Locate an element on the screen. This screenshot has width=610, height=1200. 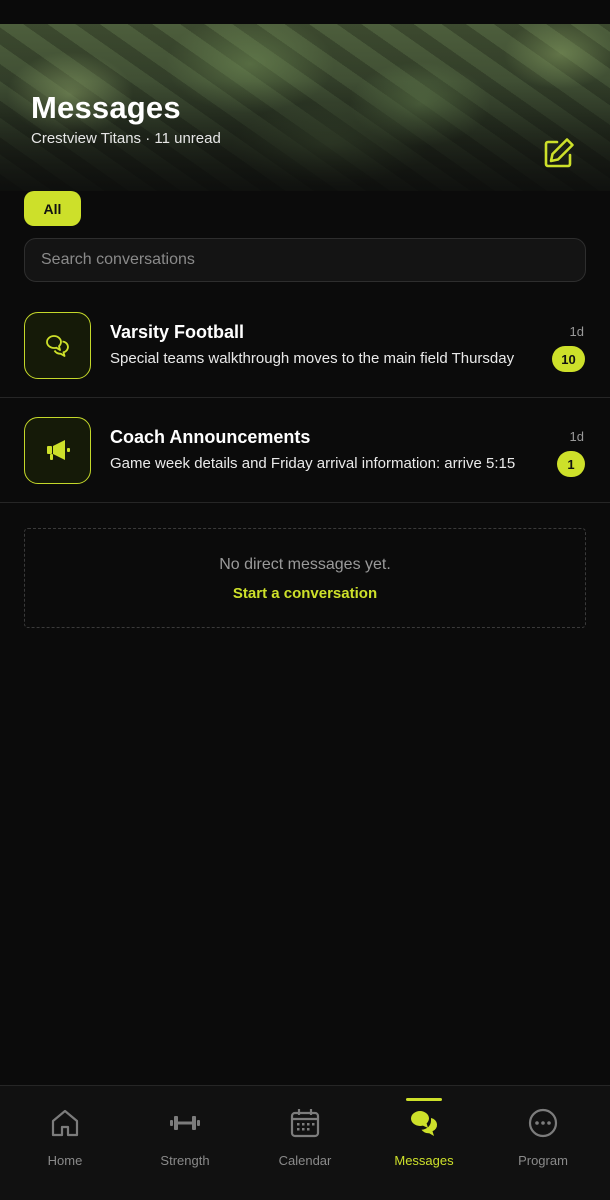
home-icon is located at coordinates (65, 1123).